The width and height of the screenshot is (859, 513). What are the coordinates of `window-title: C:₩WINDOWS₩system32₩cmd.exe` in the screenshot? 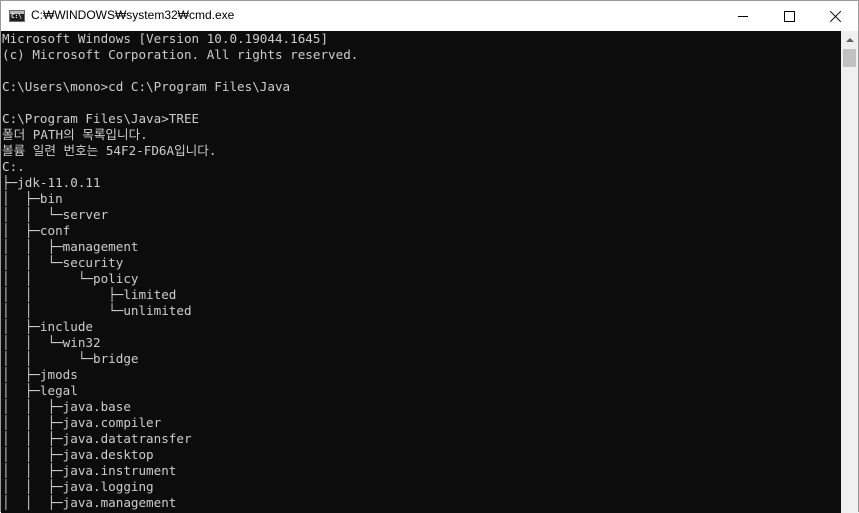 It's located at (133, 15).